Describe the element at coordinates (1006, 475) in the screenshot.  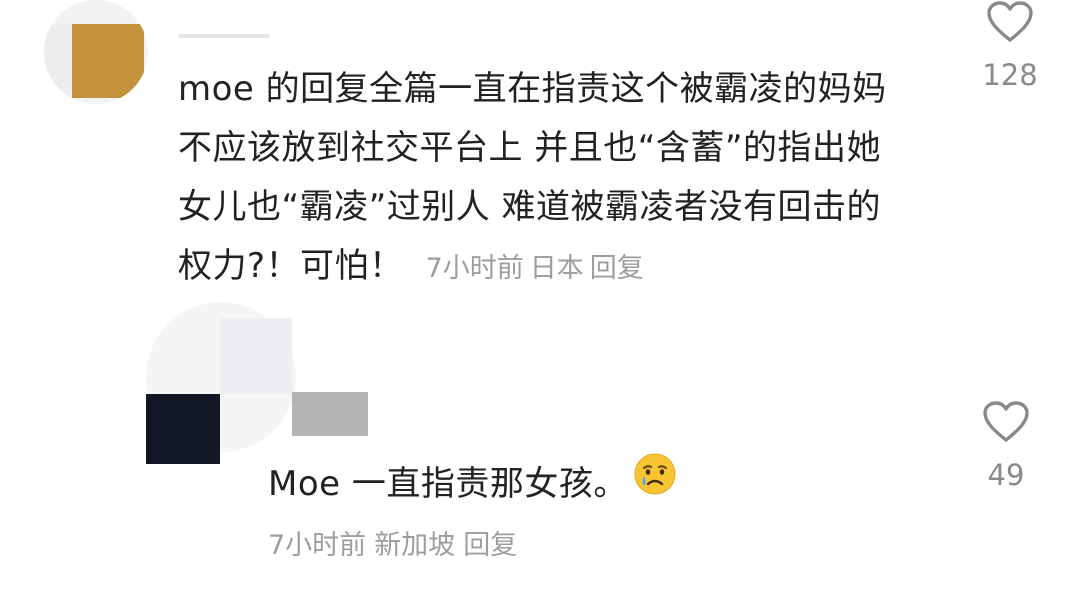
I see `like-count: 49` at that location.